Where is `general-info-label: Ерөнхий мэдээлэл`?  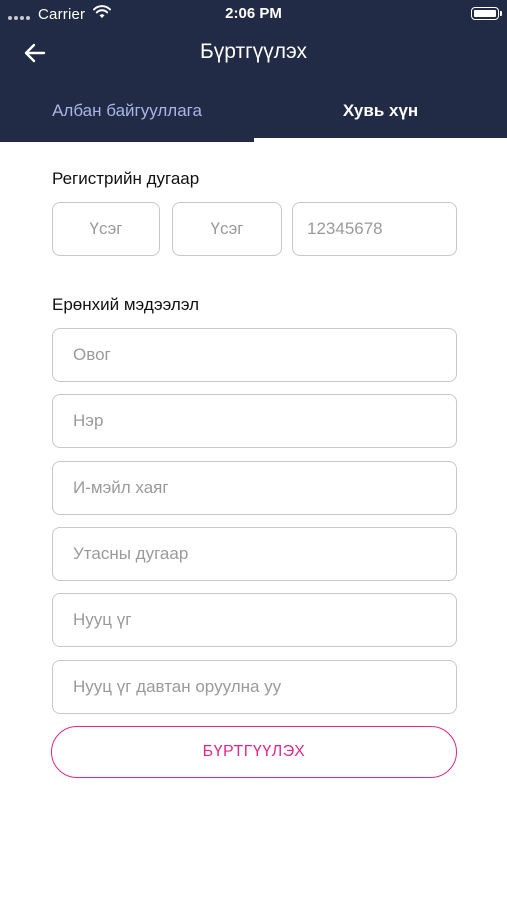 general-info-label: Ерөнхий мэдээлэл is located at coordinates (126, 304).